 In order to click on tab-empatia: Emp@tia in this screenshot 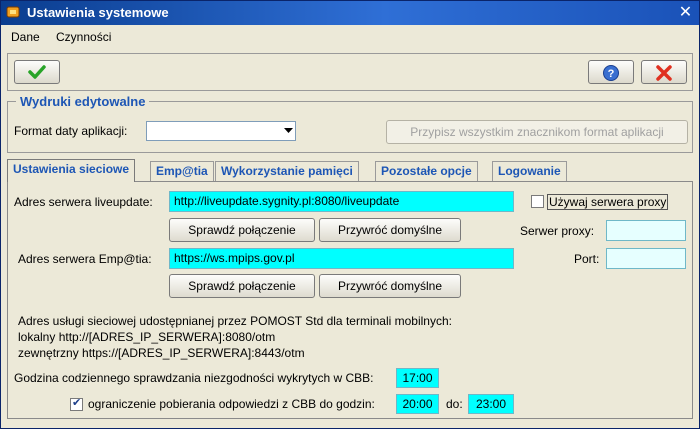, I will do `click(182, 171)`.